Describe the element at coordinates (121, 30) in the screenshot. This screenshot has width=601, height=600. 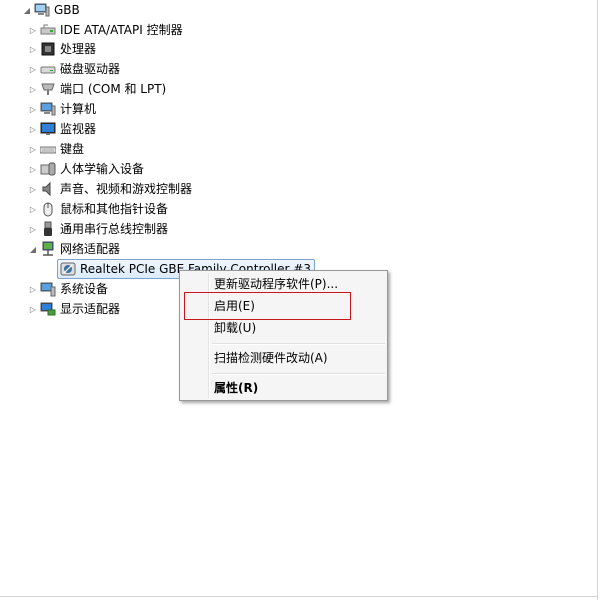
I see `tree-item-label: IDE ATA/ATAPI 控制器` at that location.